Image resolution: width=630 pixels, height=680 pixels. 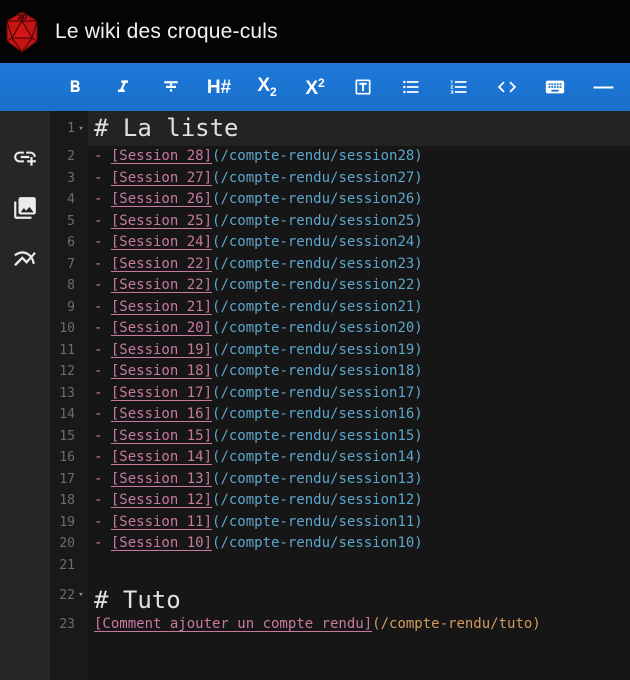 I want to click on code-line-content: - [Session 21](/compte-rendu/session21), so click(x=359, y=308).